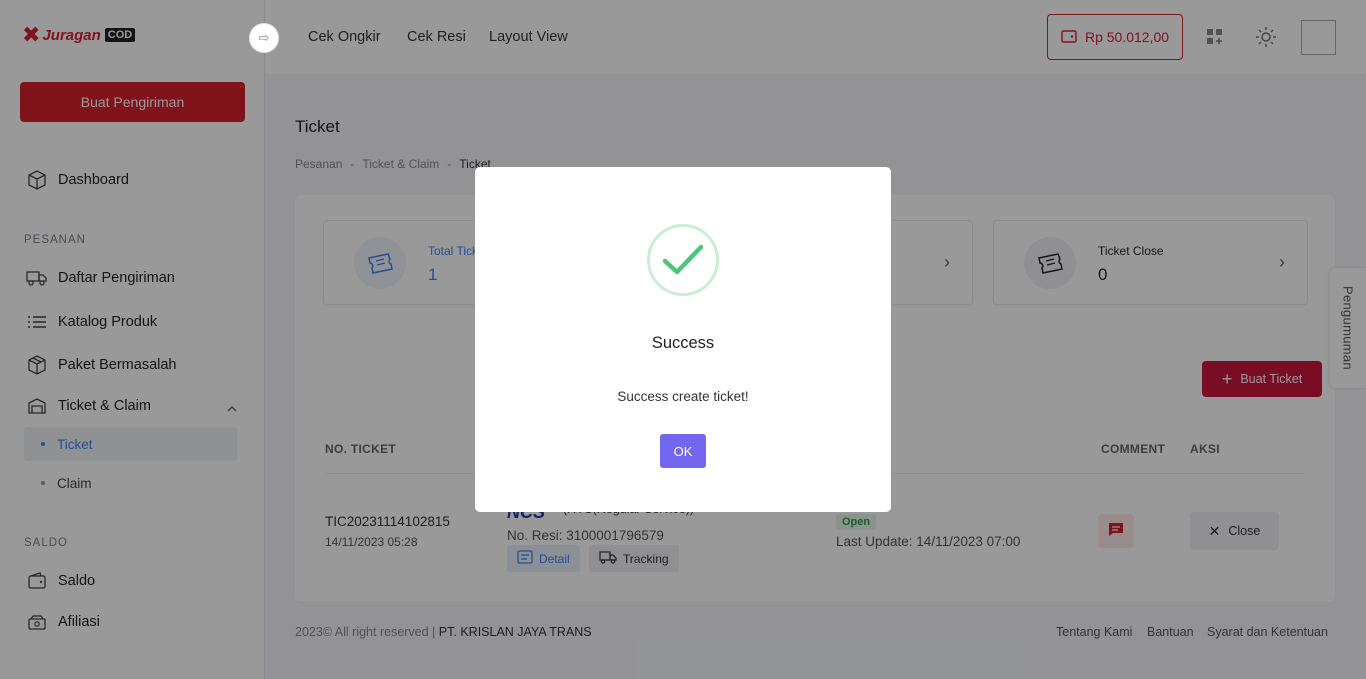  I want to click on collapse-sidebar-button: ⇨, so click(264, 38).